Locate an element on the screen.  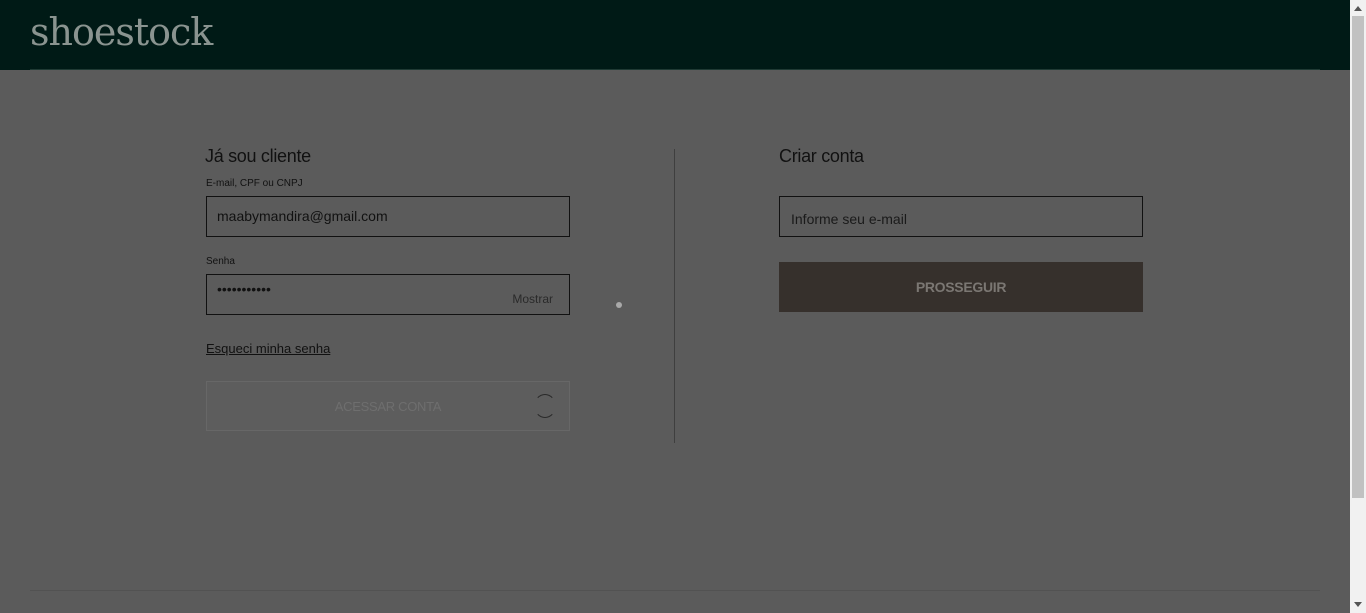
create-account-title: Criar conta is located at coordinates (821, 156).